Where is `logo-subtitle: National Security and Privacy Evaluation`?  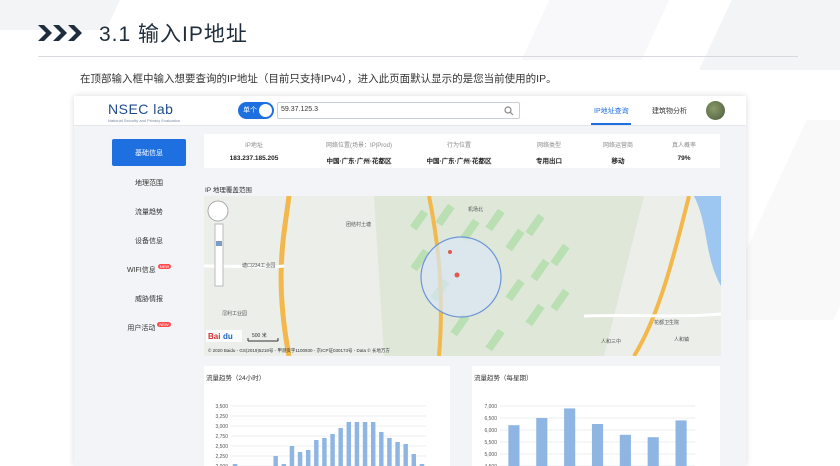 logo-subtitle: National Security and Privacy Evaluation is located at coordinates (144, 120).